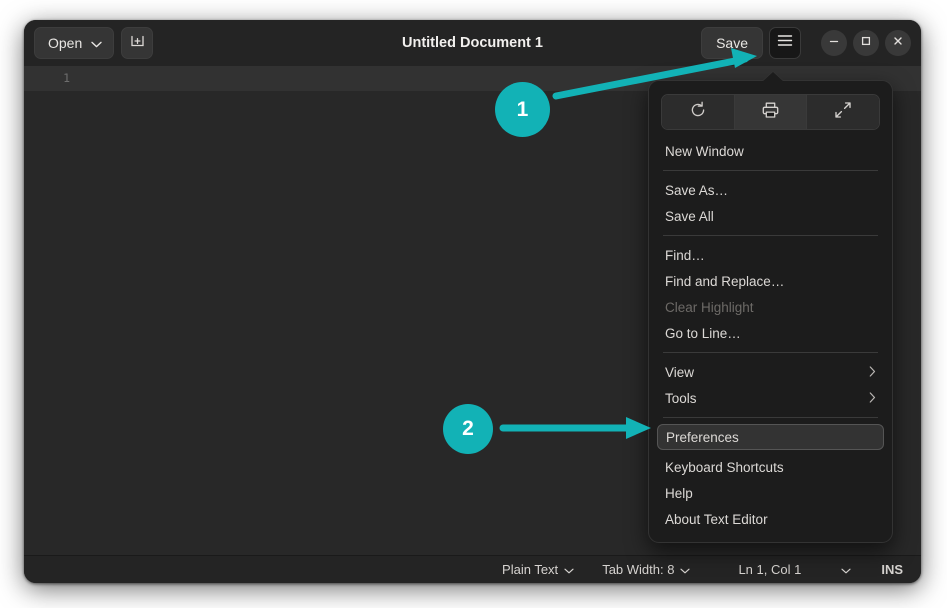 Image resolution: width=947 pixels, height=608 pixels. Describe the element at coordinates (770, 398) in the screenshot. I see `menu-item-tools: Tools` at that location.